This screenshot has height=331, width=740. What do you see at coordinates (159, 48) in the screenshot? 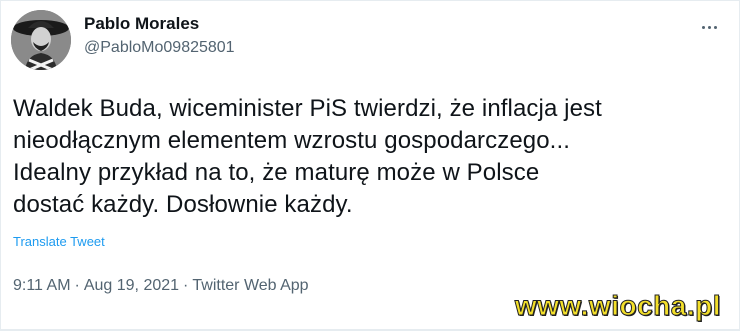
I see `author-handle: @PabloMo09825801` at bounding box center [159, 48].